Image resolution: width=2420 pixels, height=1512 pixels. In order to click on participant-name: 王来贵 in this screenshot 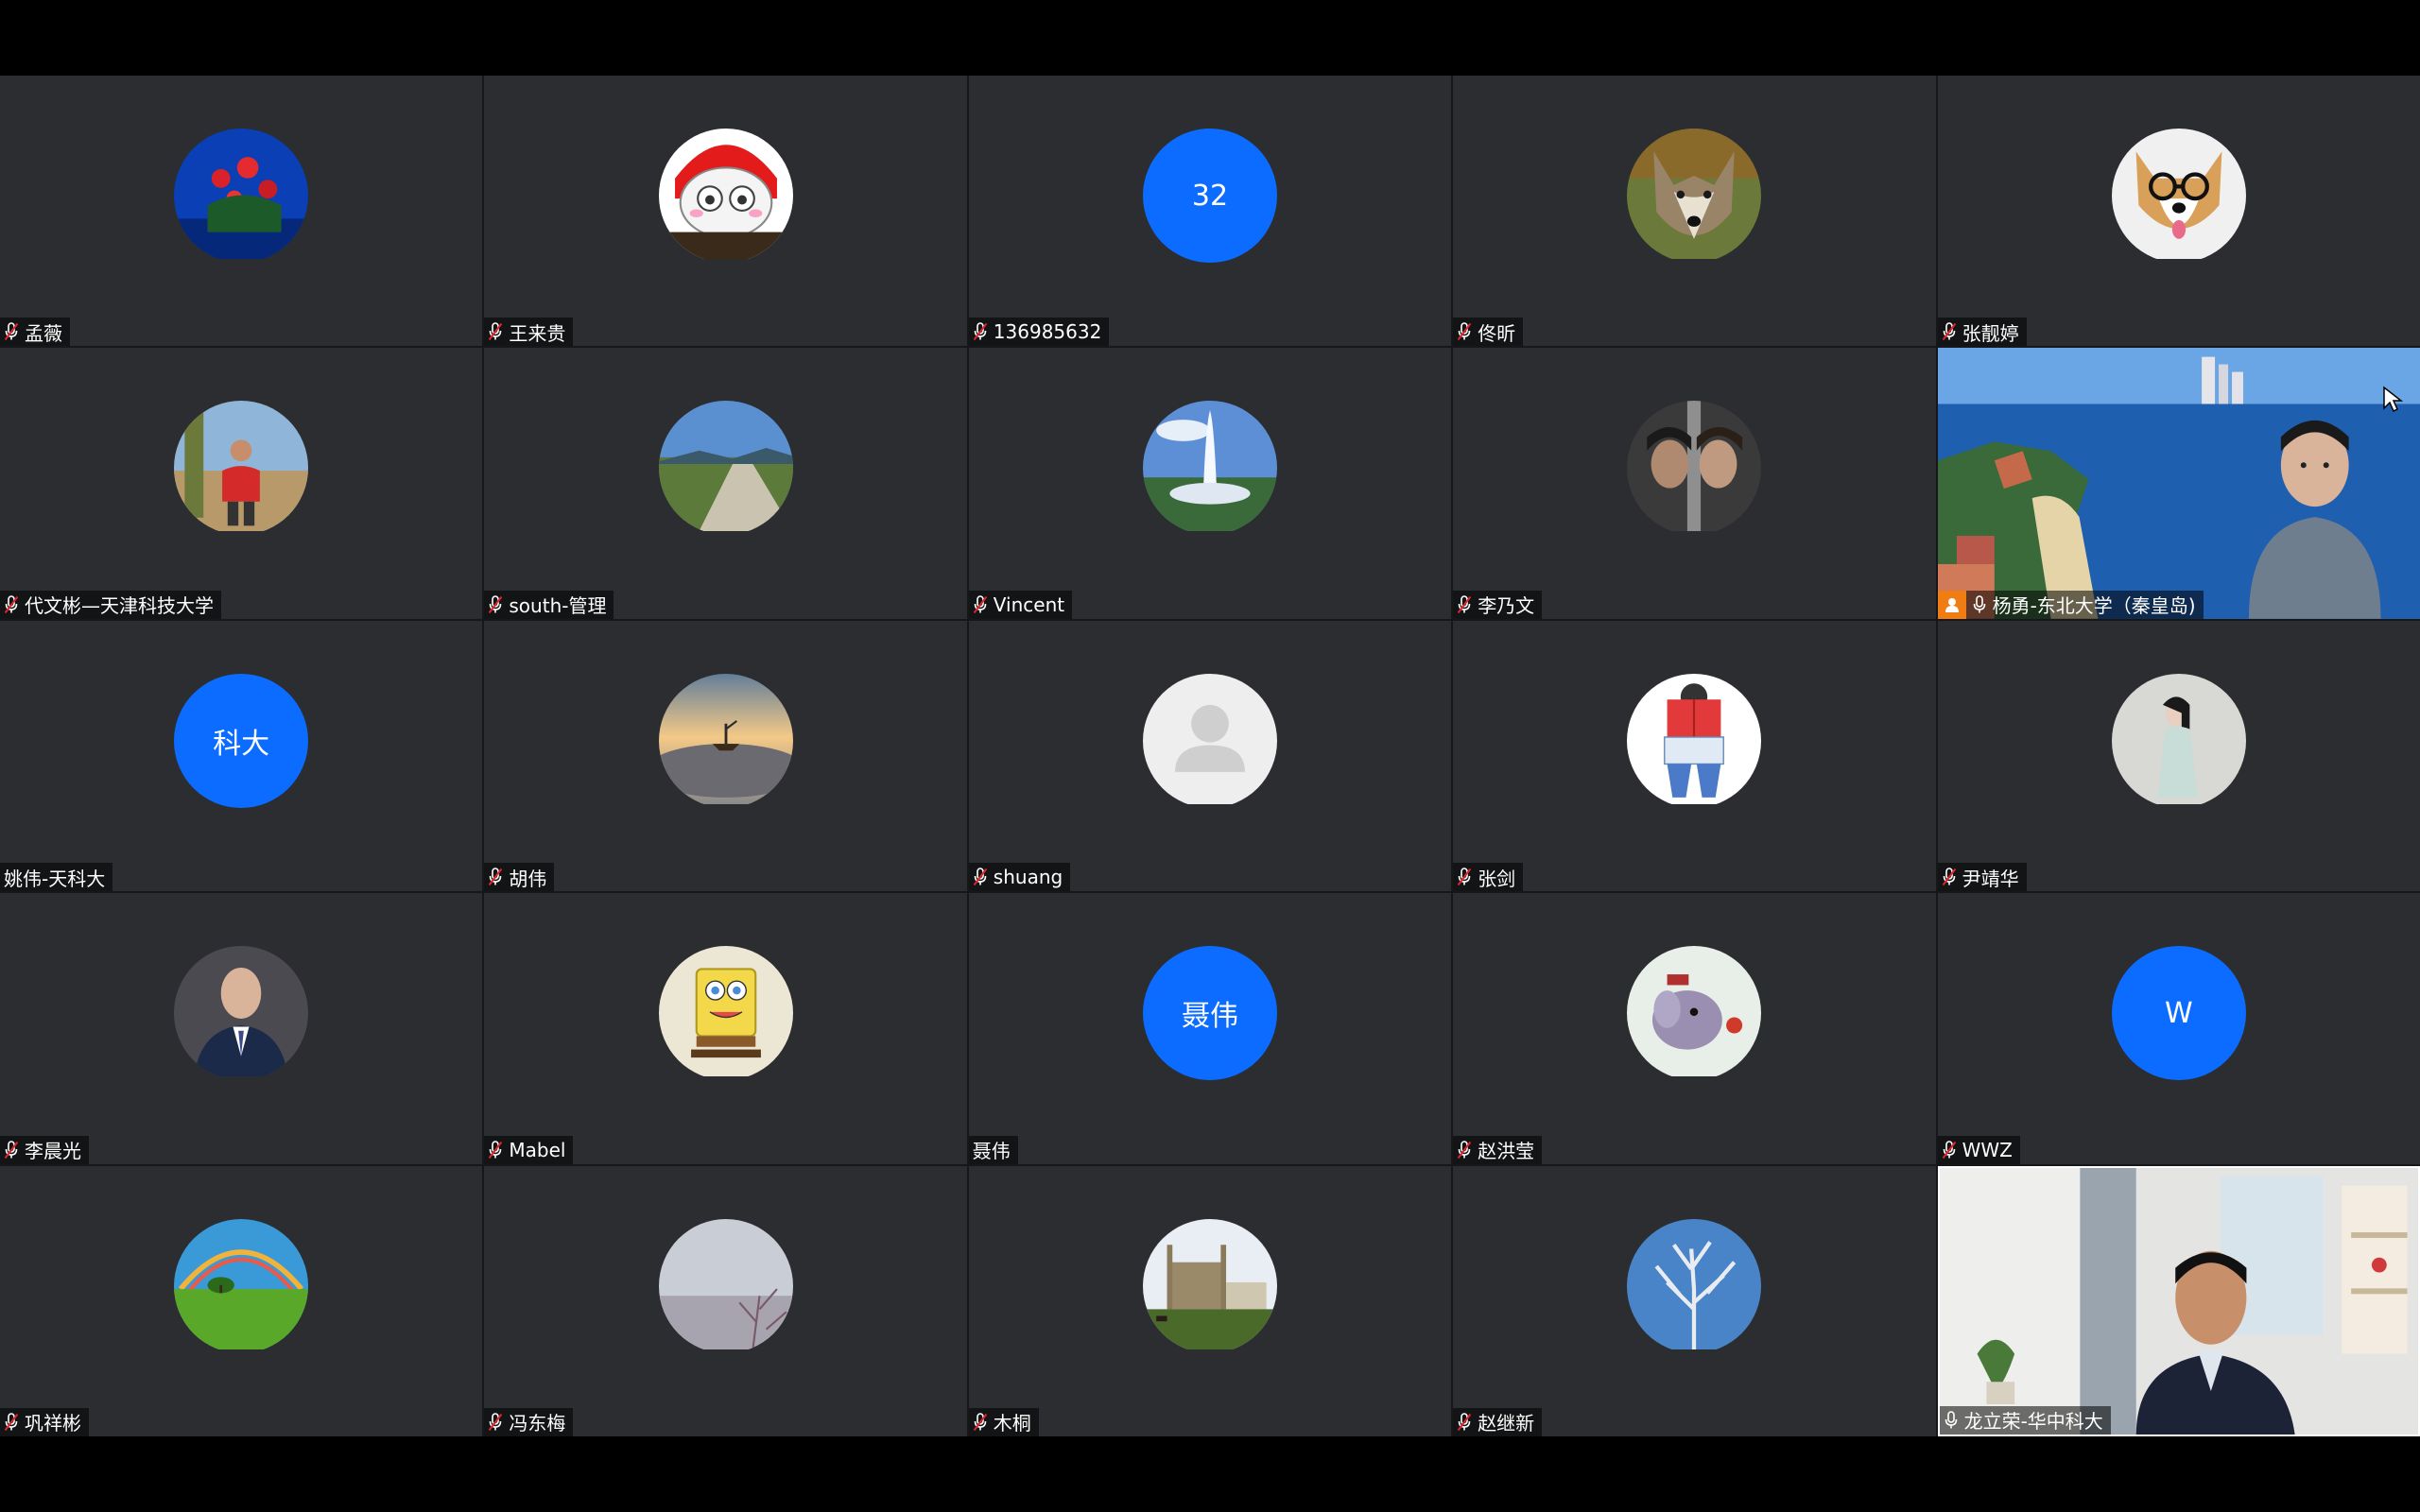, I will do `click(537, 333)`.